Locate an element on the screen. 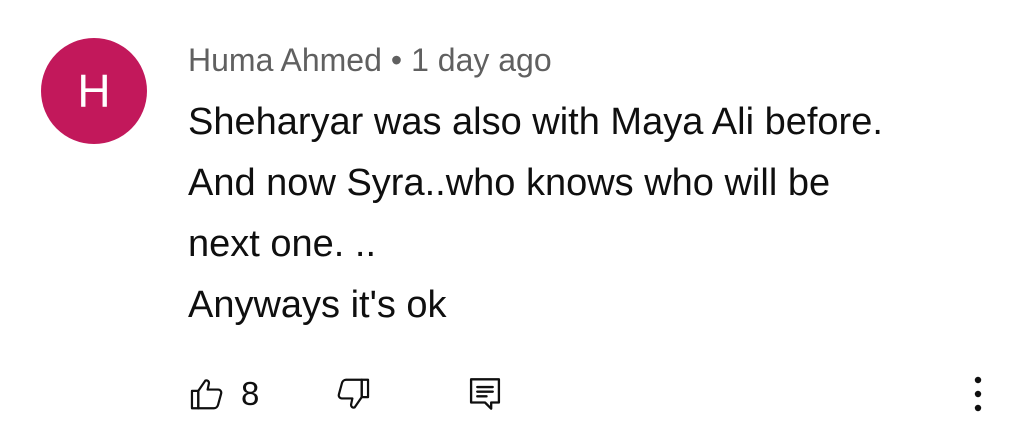  more-vertical-icon is located at coordinates (978, 394).